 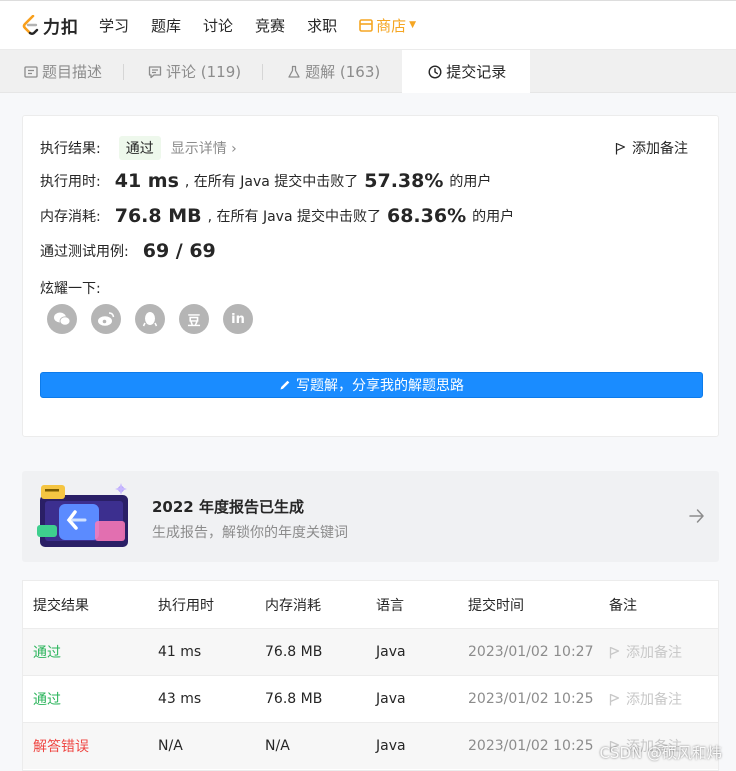 What do you see at coordinates (496, 605) in the screenshot?
I see `header-submitted: 提交时间` at bounding box center [496, 605].